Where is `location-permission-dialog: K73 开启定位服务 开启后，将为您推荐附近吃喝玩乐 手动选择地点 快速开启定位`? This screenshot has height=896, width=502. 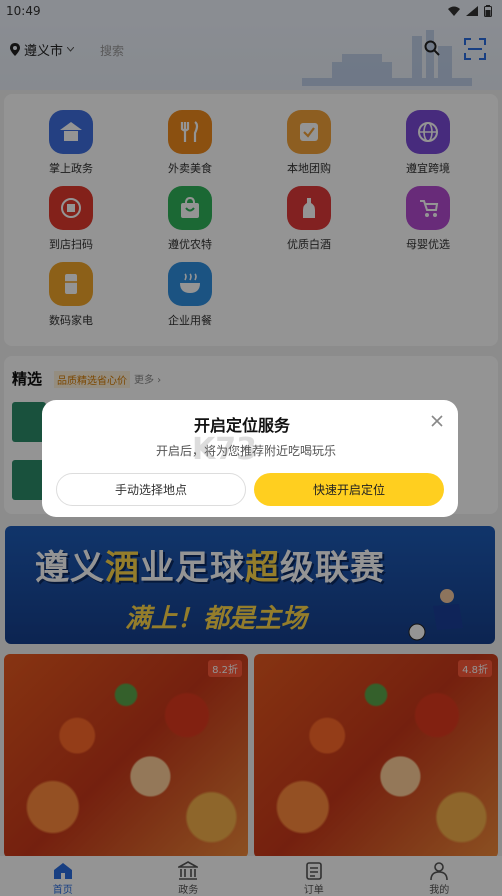
location-permission-dialog: K73 开启定位服务 开启后，将为您推荐附近吃喝玩乐 手动选择地点 快速开启定位 is located at coordinates (250, 458).